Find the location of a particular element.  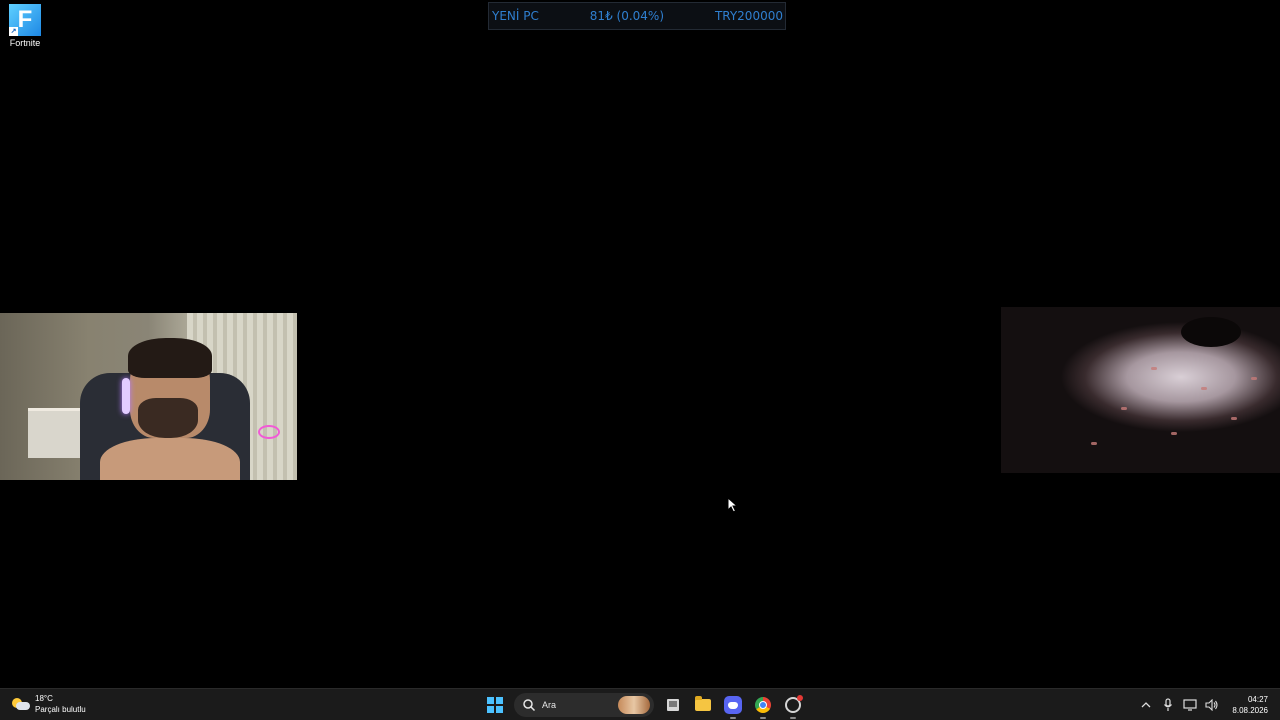

volume-button is located at coordinates (1212, 705).